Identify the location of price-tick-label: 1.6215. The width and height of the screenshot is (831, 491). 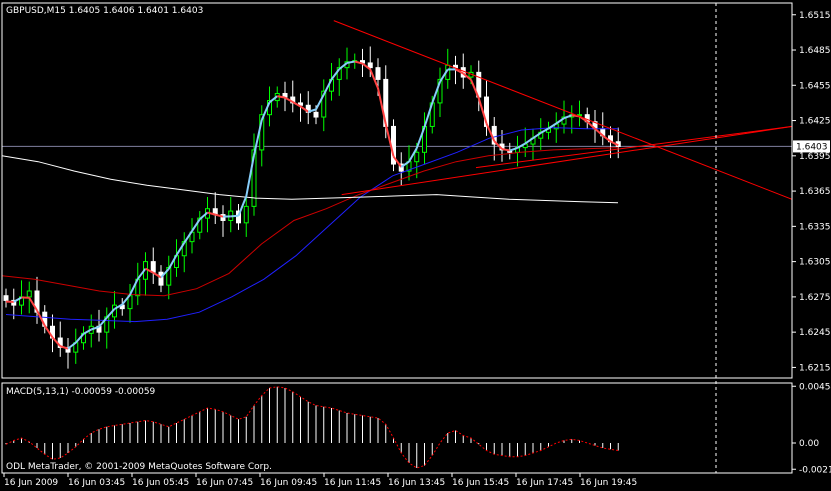
(815, 368).